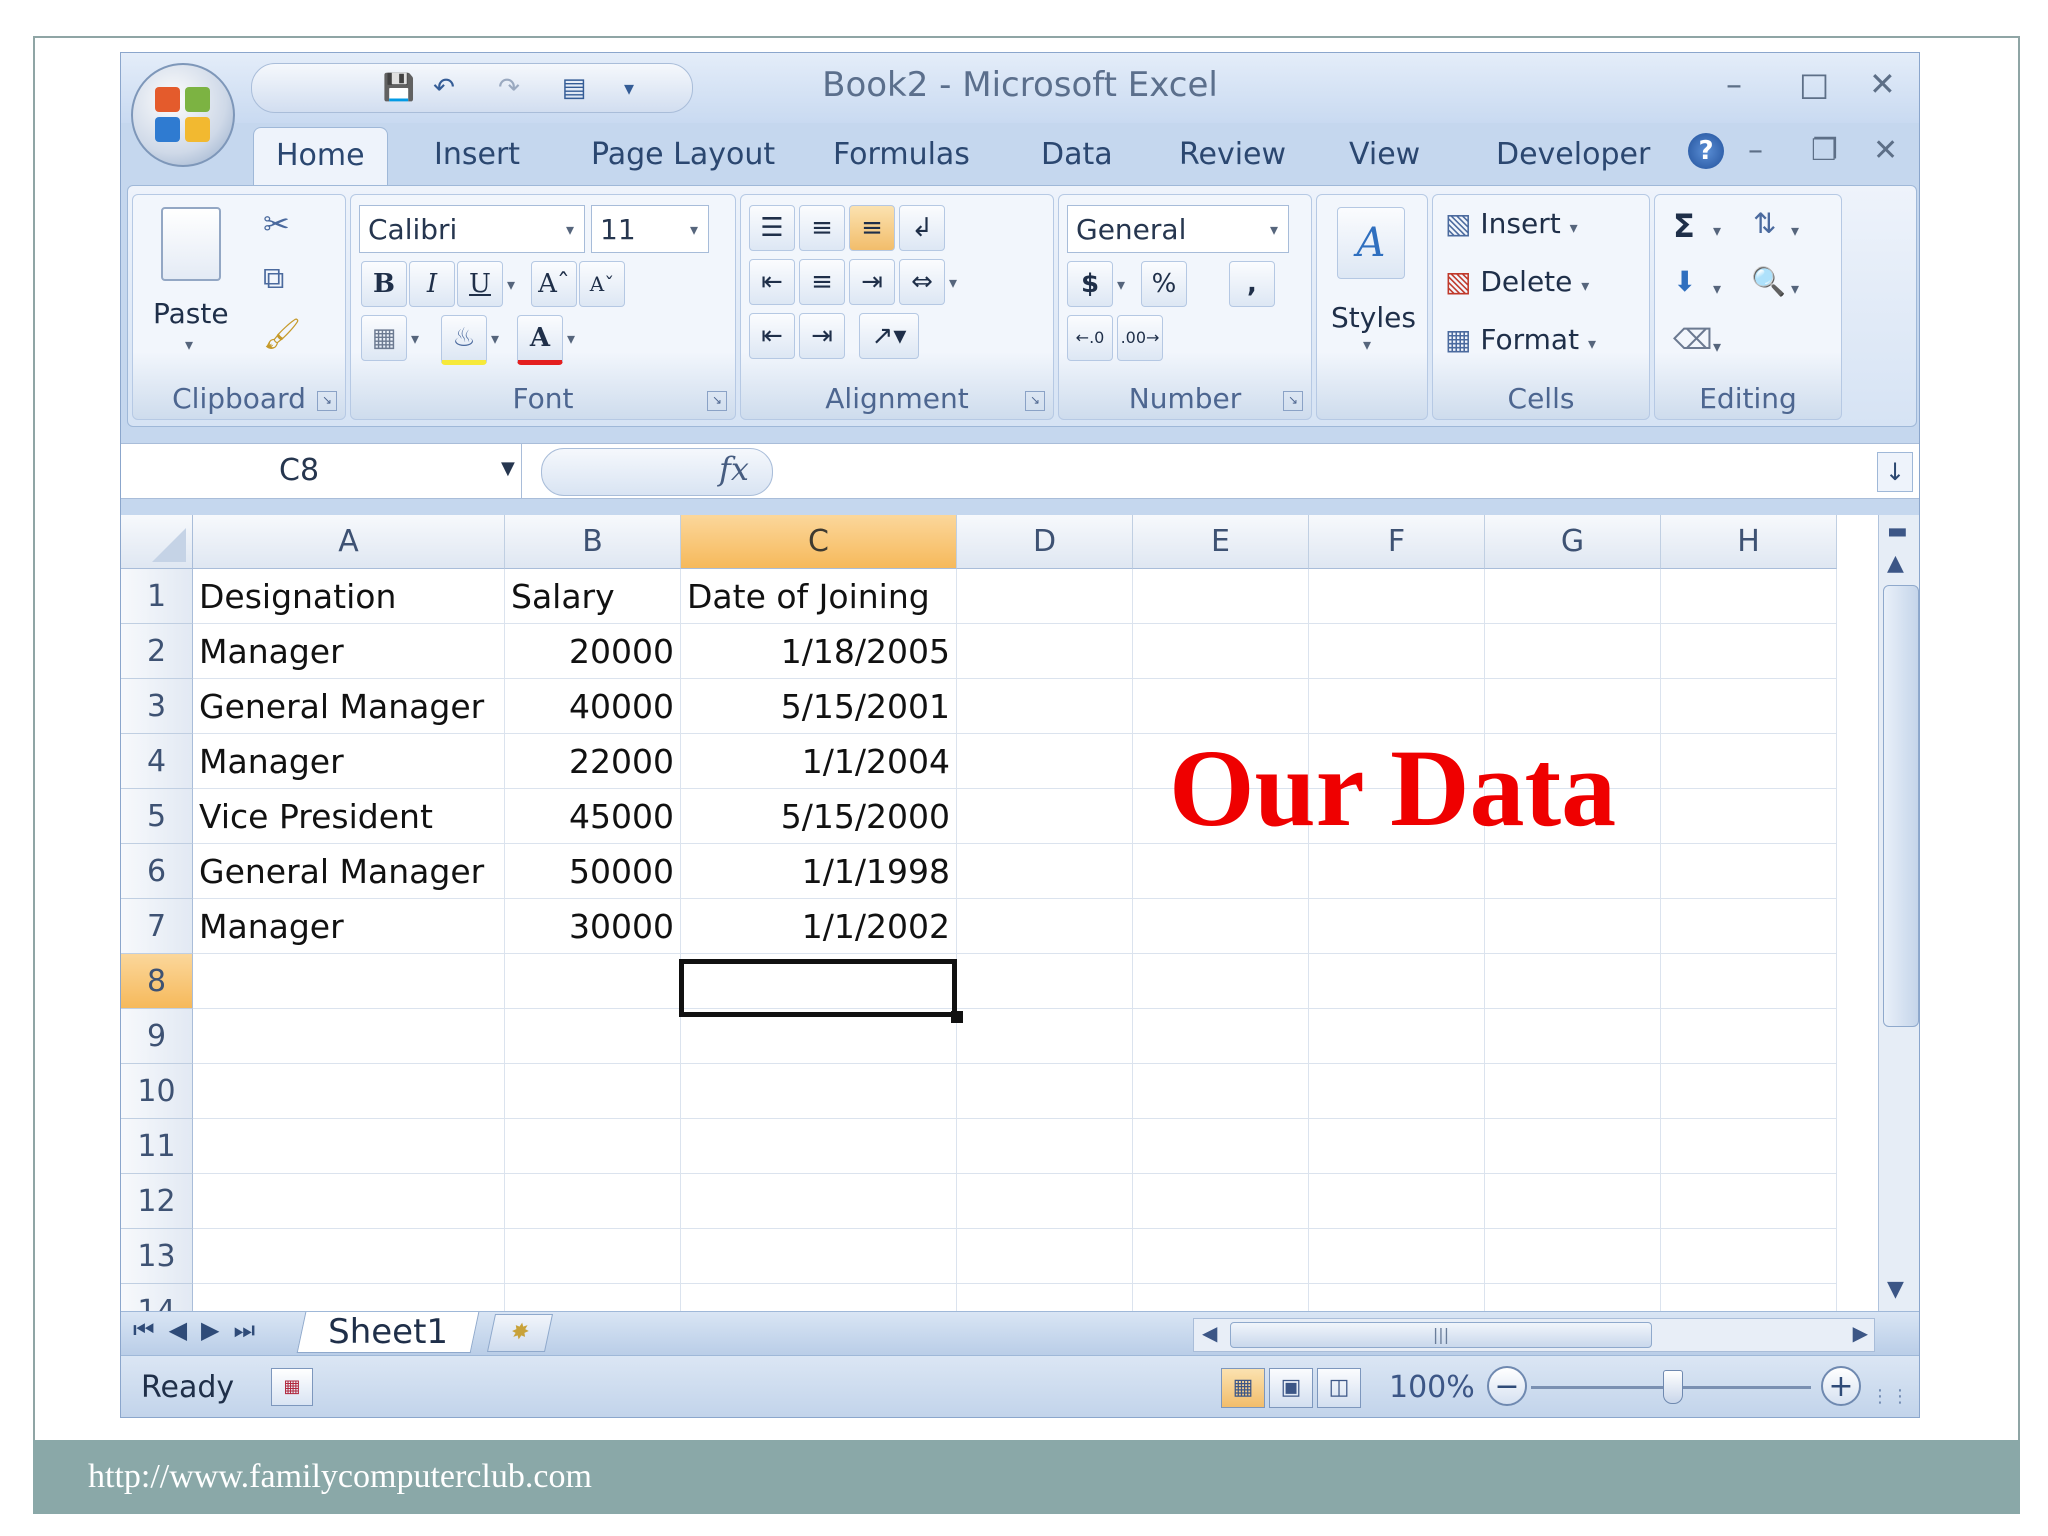 Image resolution: width=2048 pixels, height=1536 pixels. I want to click on find-select-dropdown-icon: ▾, so click(1795, 288).